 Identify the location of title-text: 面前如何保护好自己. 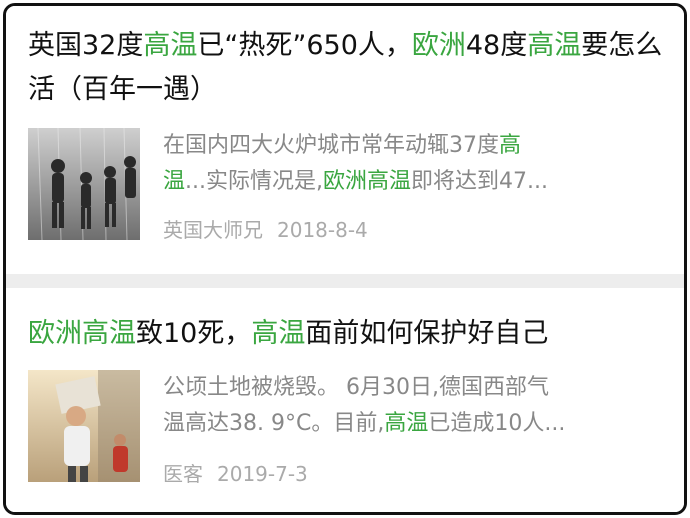
(427, 333).